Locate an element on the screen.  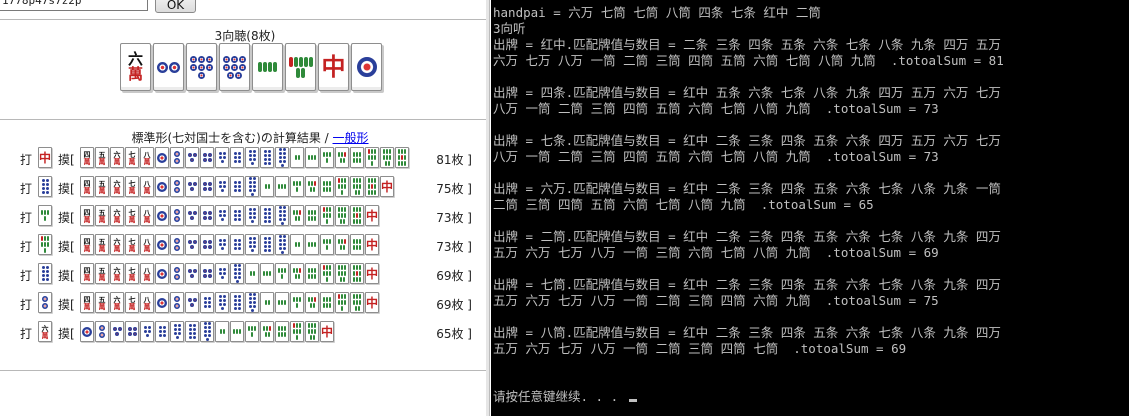
tile-count: 65枚 ] is located at coordinates (454, 334).